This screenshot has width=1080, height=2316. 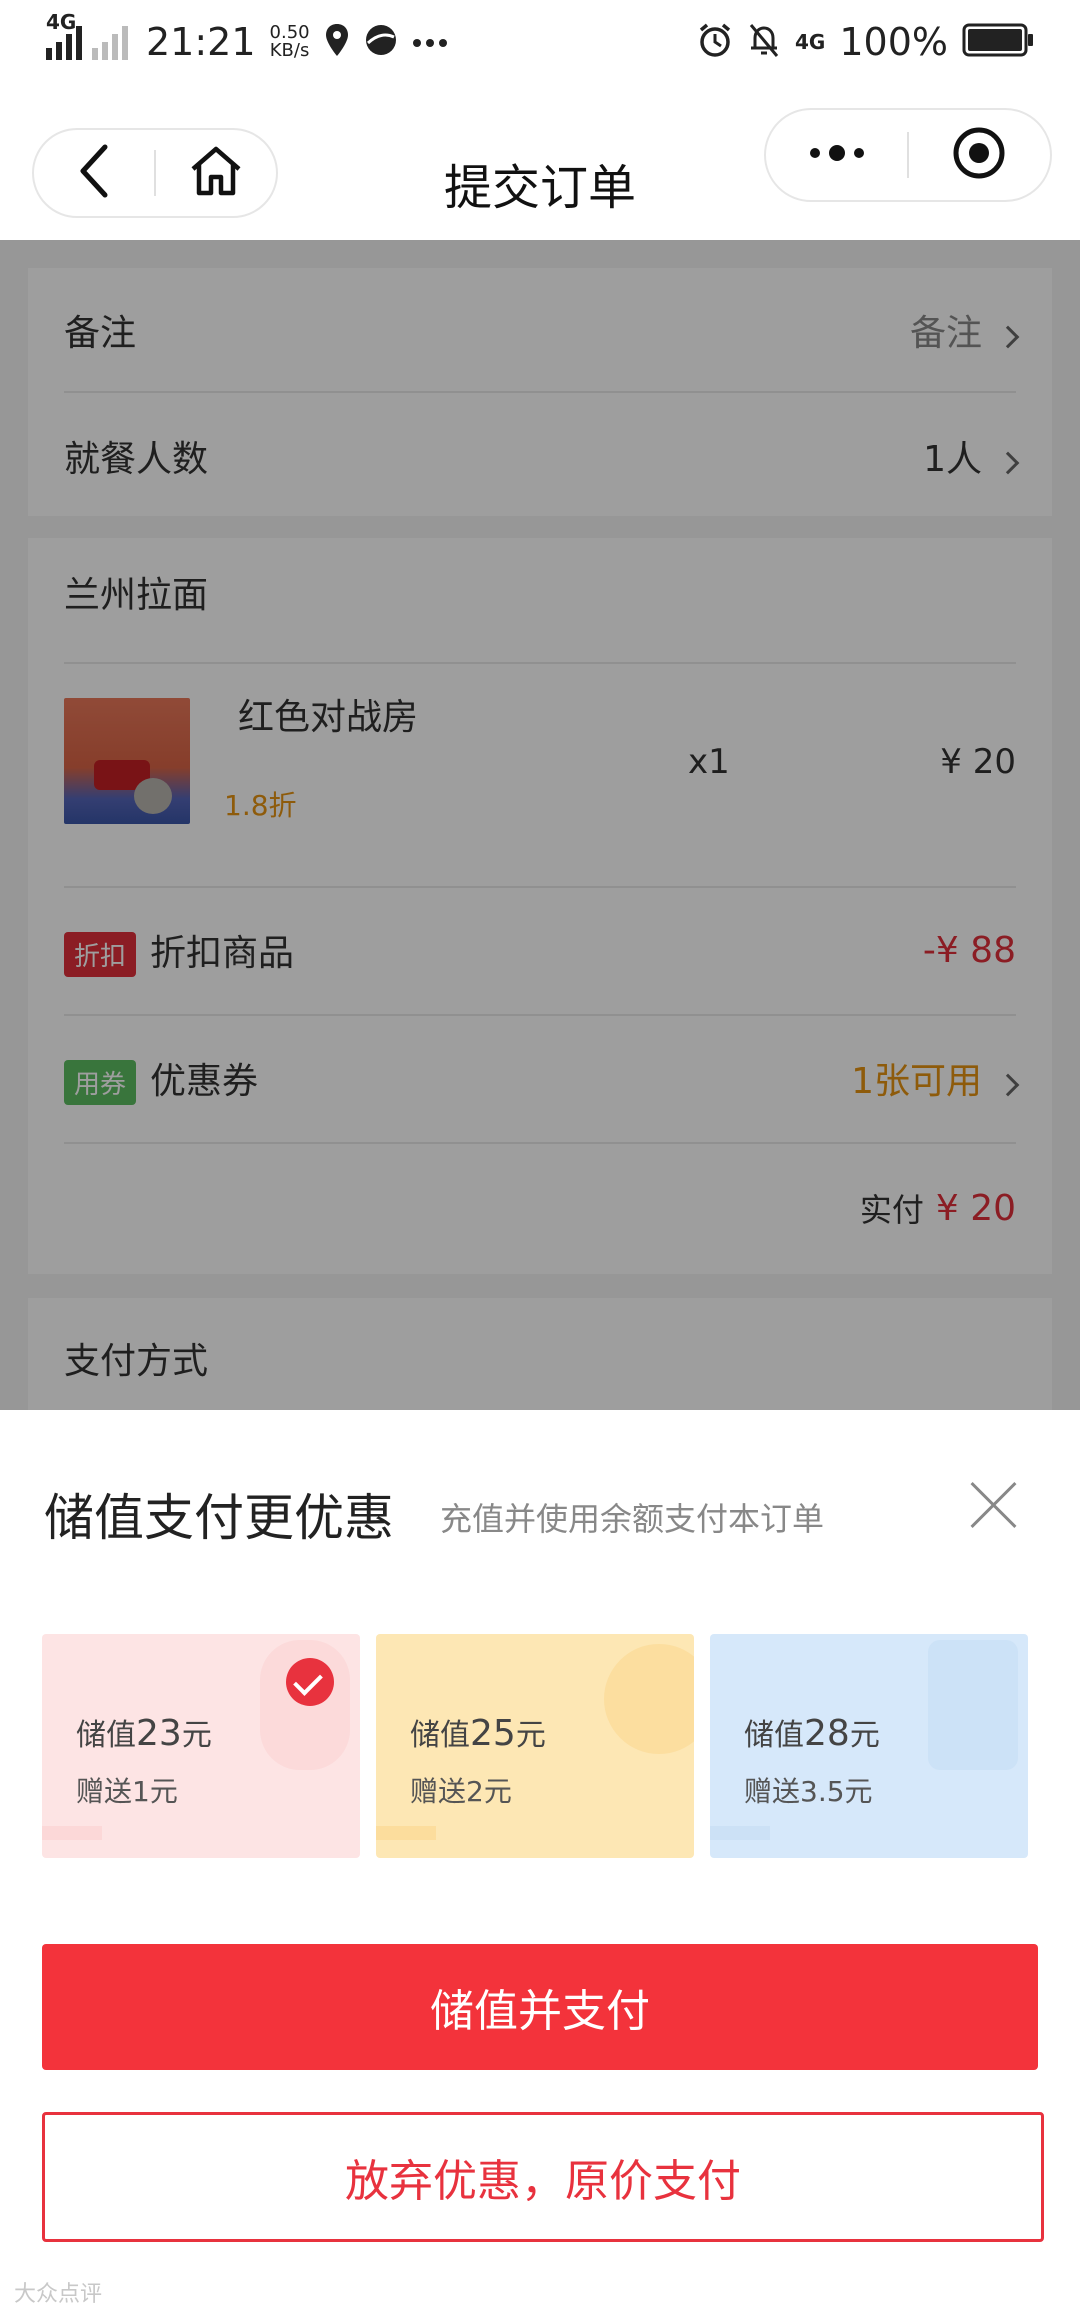 What do you see at coordinates (893, 42) in the screenshot?
I see `battery-percent: 100%` at bounding box center [893, 42].